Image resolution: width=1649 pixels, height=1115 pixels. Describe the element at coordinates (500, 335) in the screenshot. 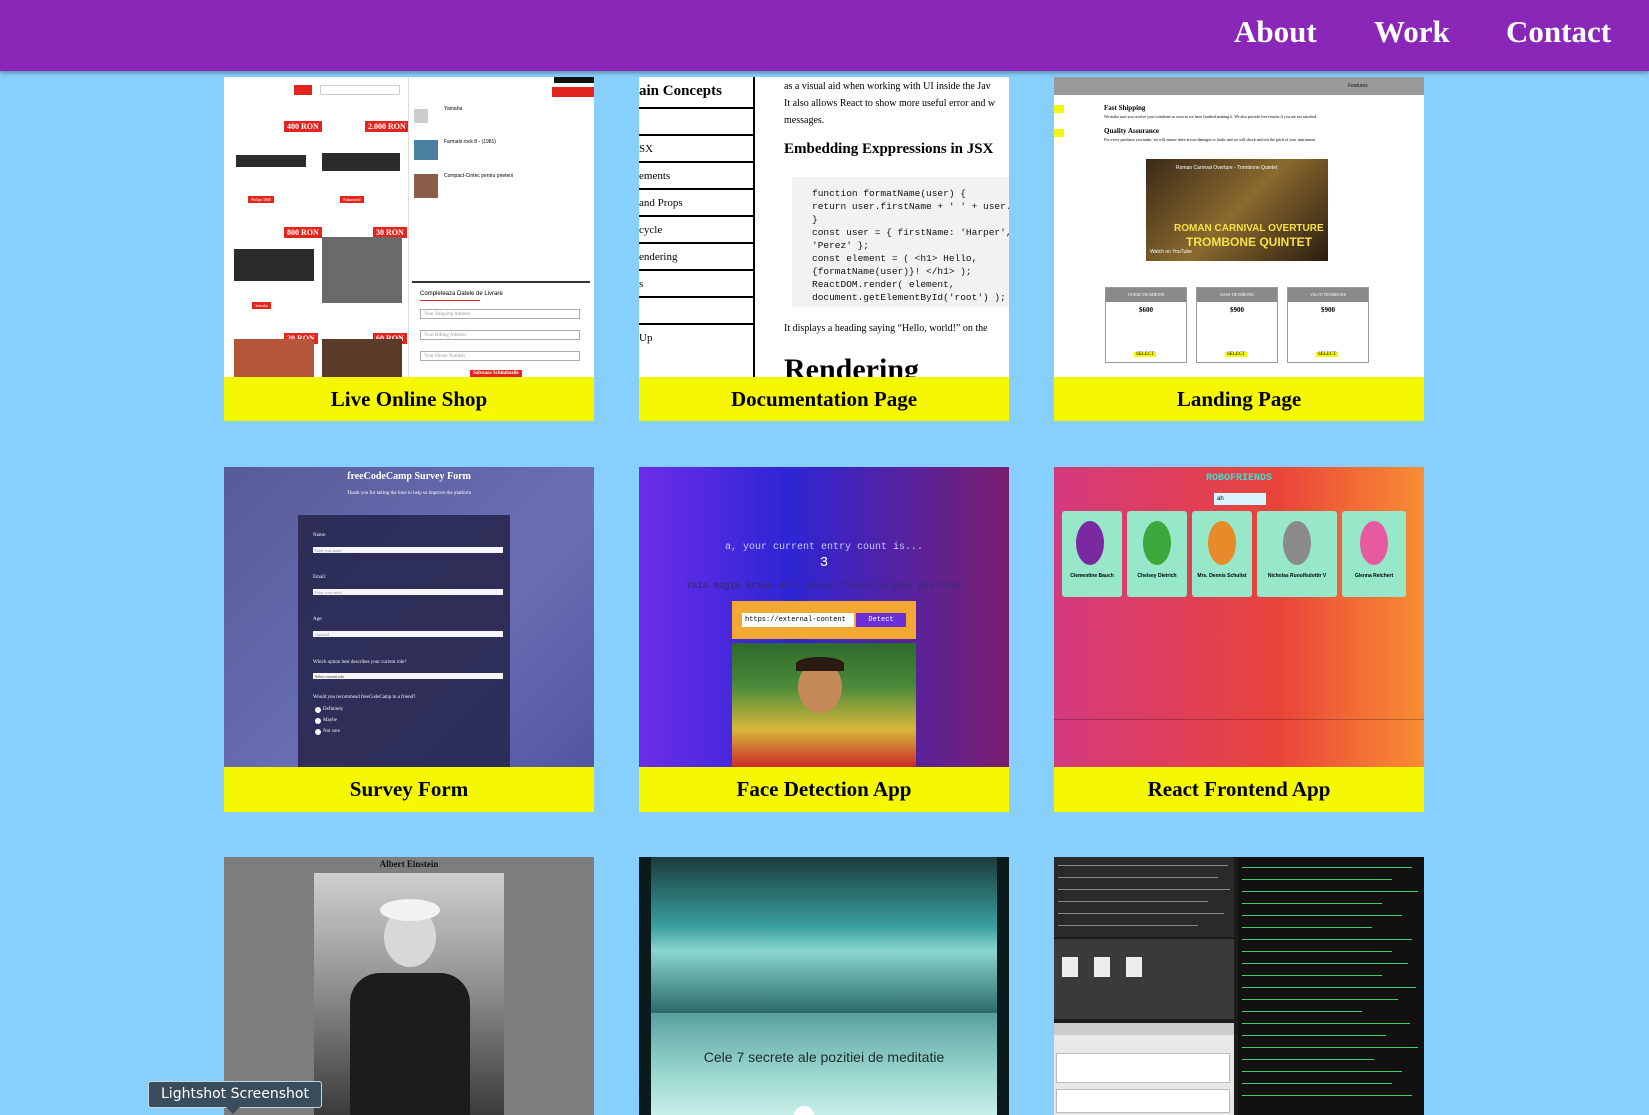

I see `billing-field: Your Billing Address` at that location.